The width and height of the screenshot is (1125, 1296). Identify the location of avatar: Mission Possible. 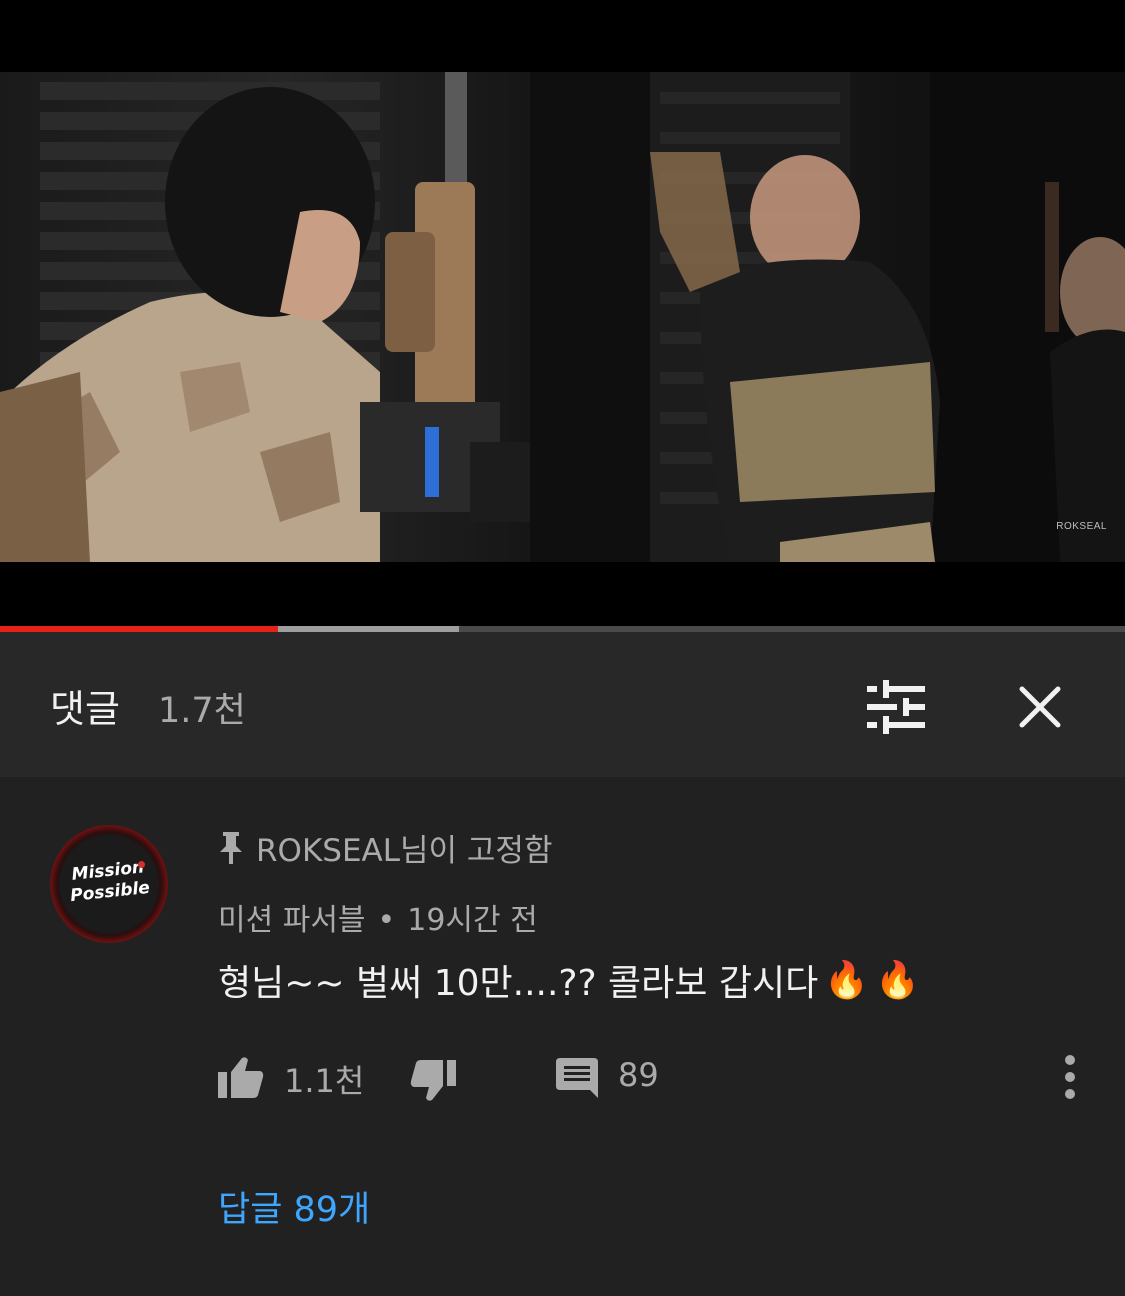
(109, 884).